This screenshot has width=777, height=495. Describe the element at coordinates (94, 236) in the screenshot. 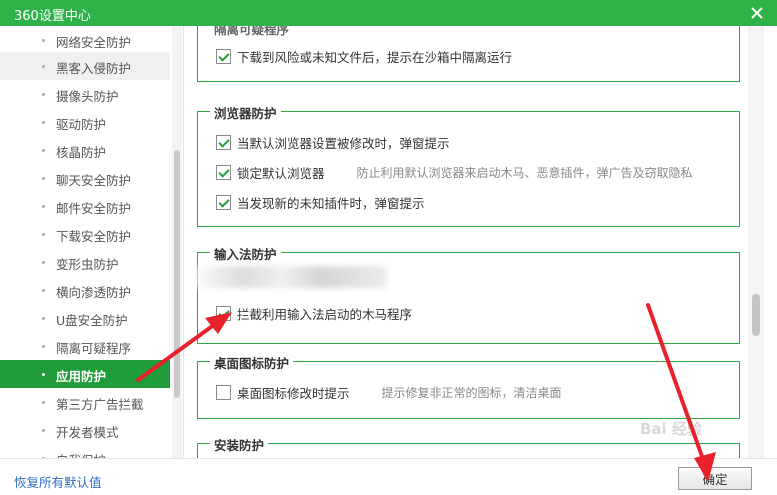

I see `sidebar-item-label: 下载安全防护` at that location.